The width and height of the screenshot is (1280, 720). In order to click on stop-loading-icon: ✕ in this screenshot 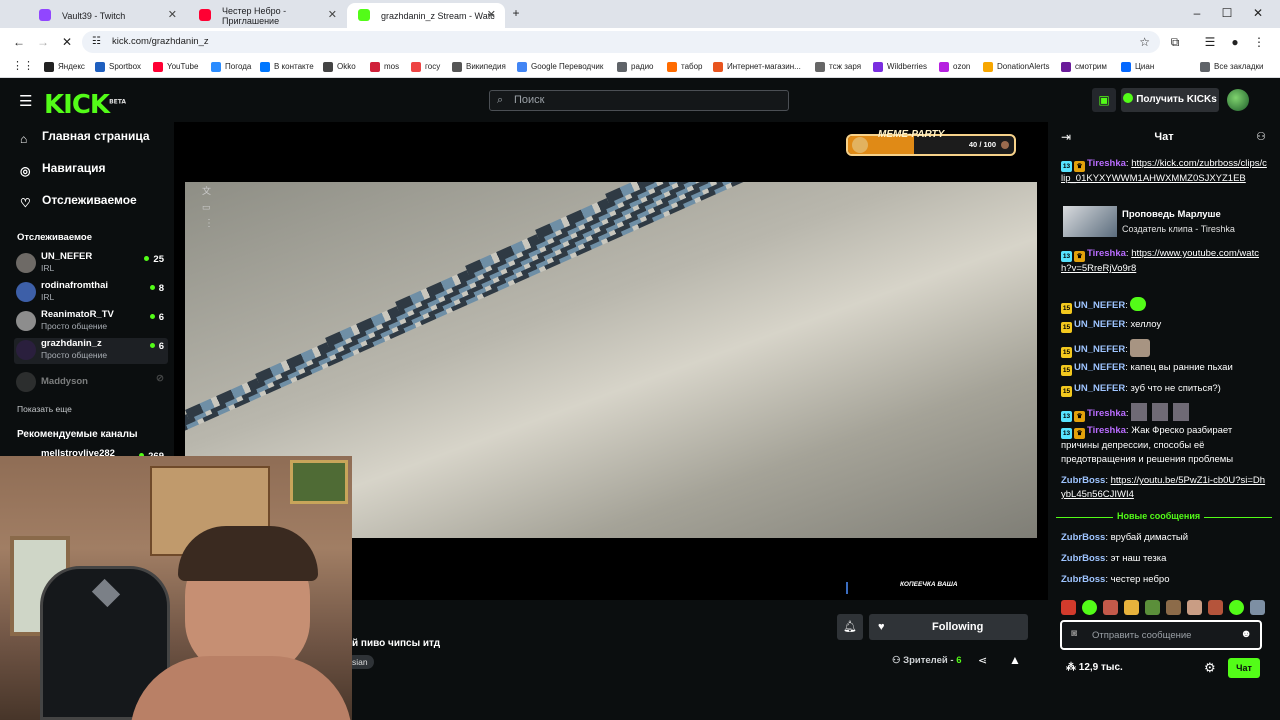, I will do `click(67, 42)`.